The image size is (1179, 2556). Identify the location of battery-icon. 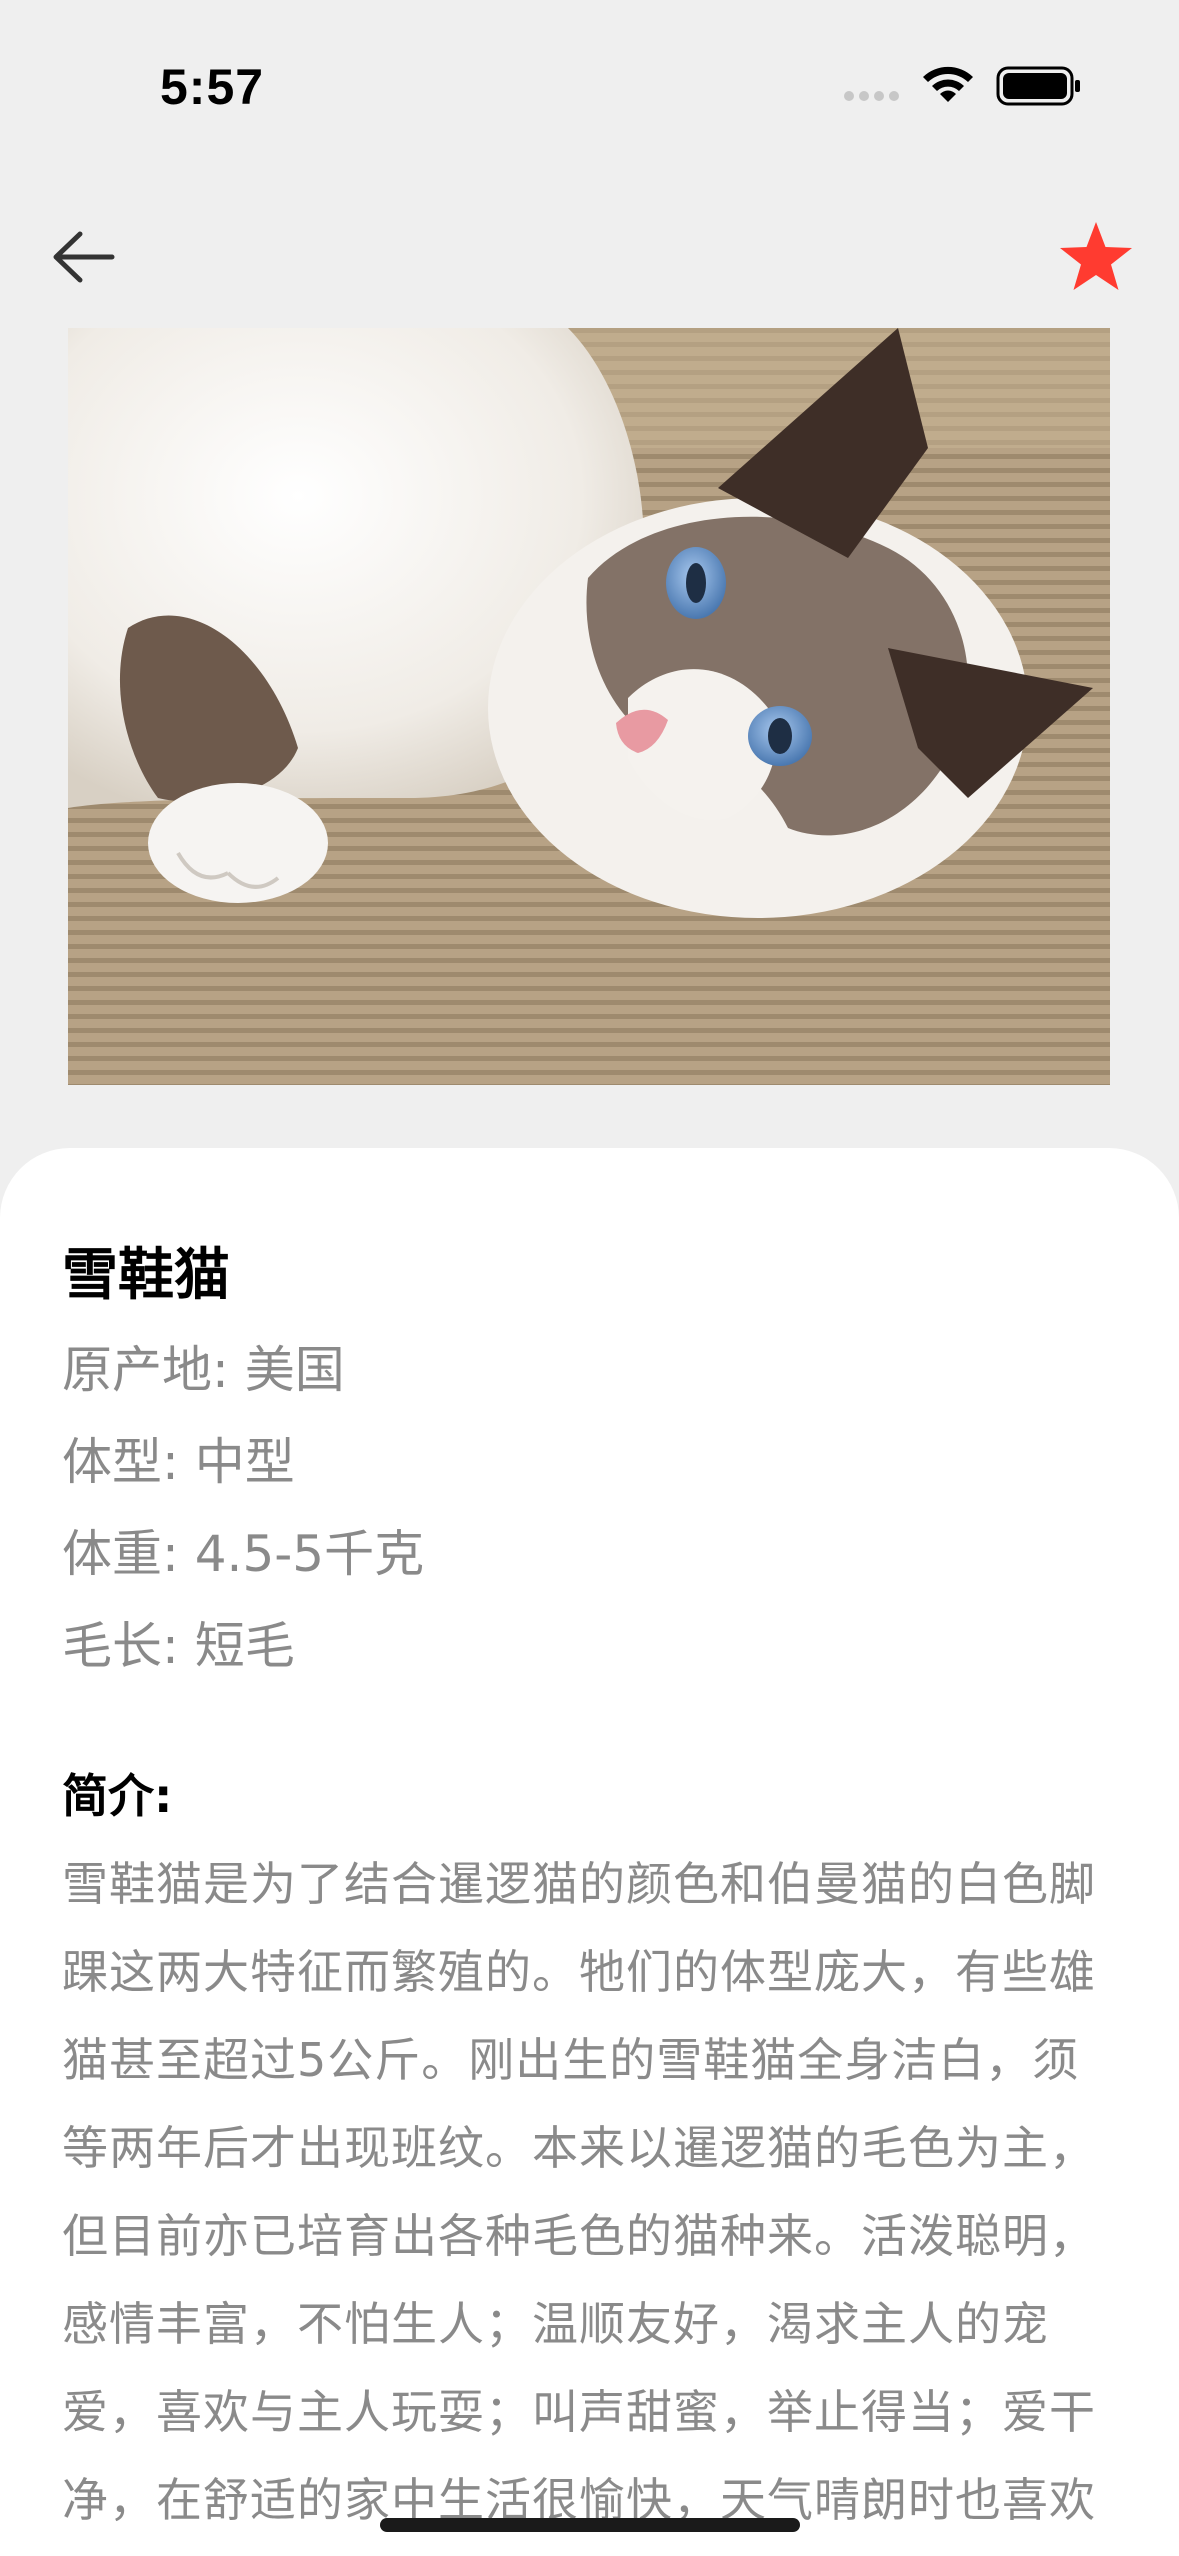
(1038, 86).